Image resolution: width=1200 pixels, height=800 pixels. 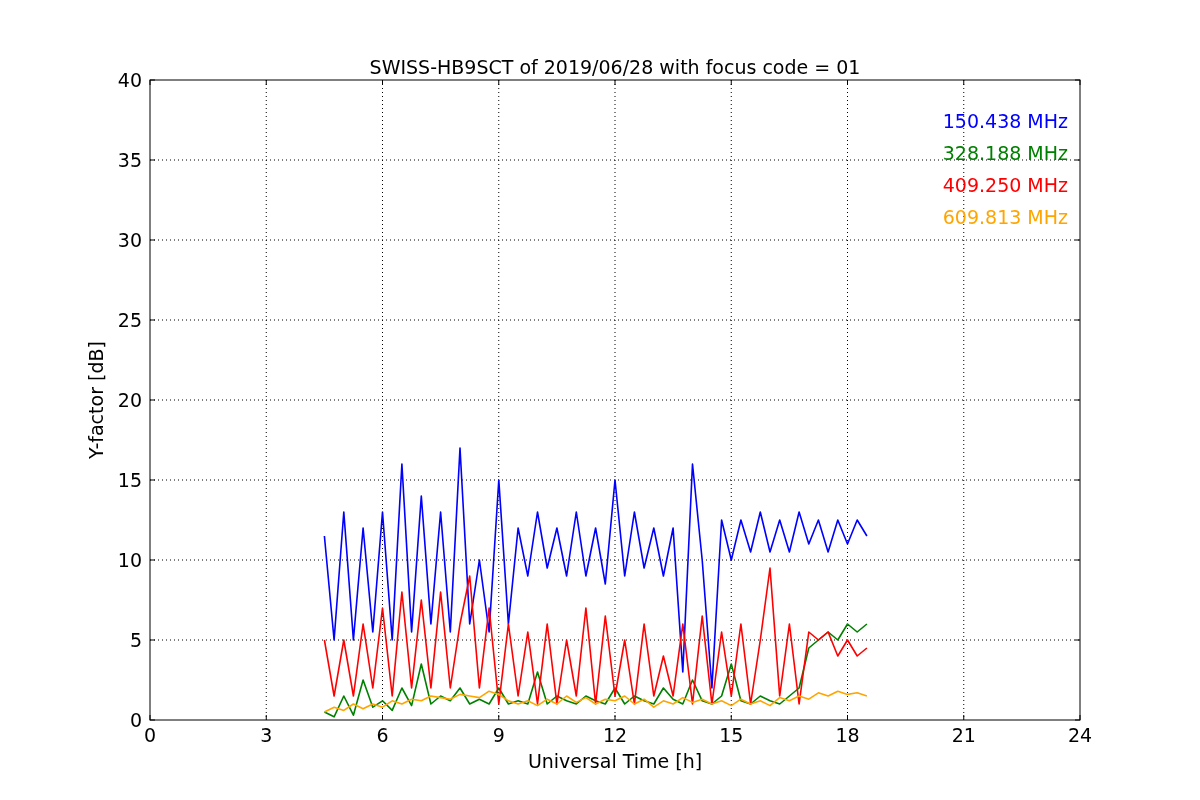 What do you see at coordinates (135, 640) in the screenshot?
I see `tick-label: 5` at bounding box center [135, 640].